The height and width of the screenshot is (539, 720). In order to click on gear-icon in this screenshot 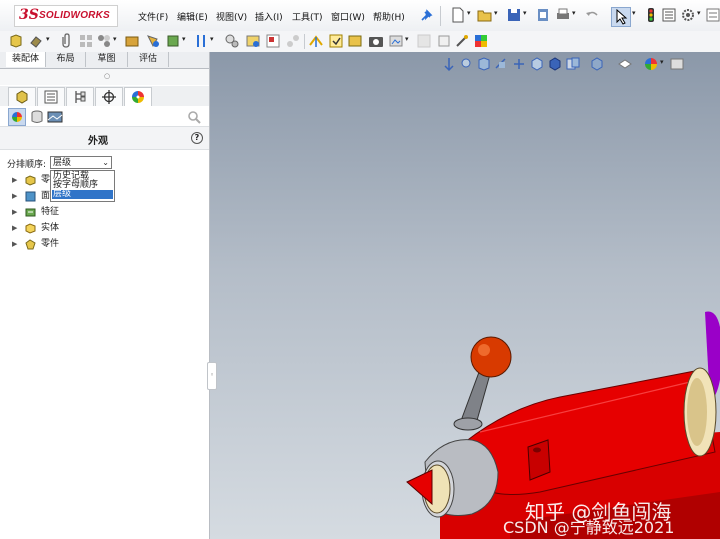, I will do `click(688, 15)`.